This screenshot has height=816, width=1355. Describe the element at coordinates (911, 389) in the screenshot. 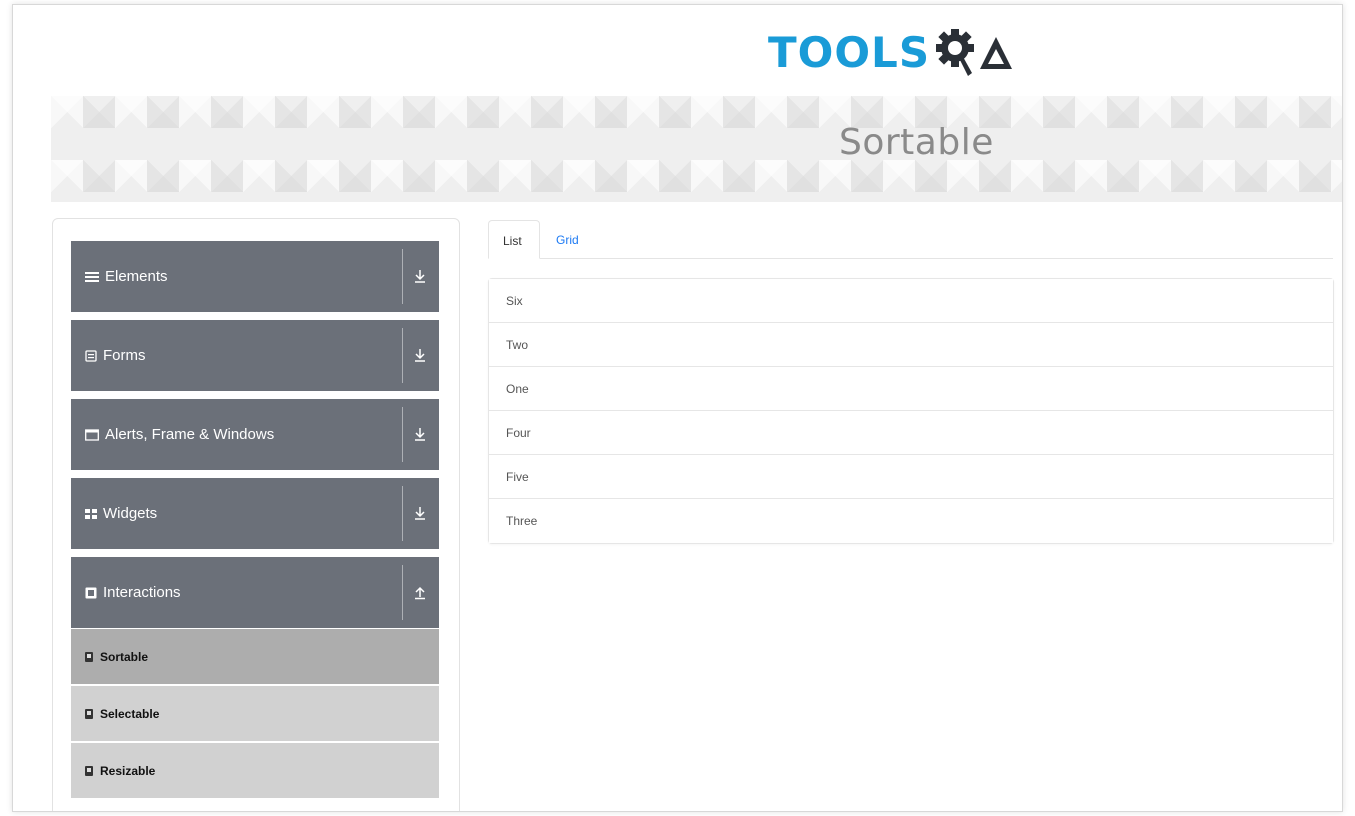

I see `list-item: One` at that location.